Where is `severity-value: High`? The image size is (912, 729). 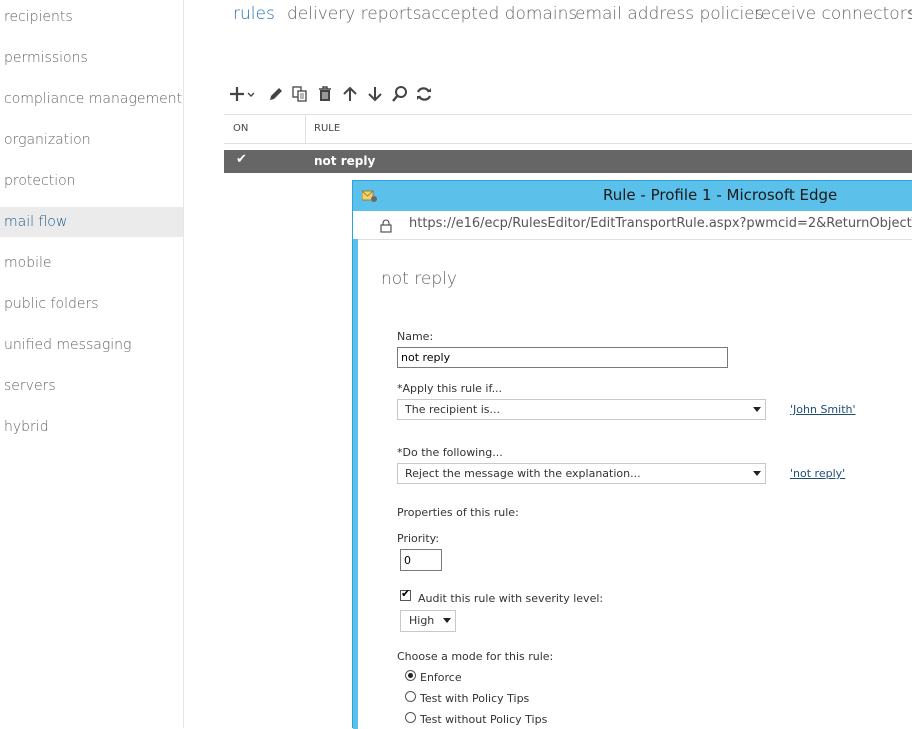
severity-value: High is located at coordinates (422, 620).